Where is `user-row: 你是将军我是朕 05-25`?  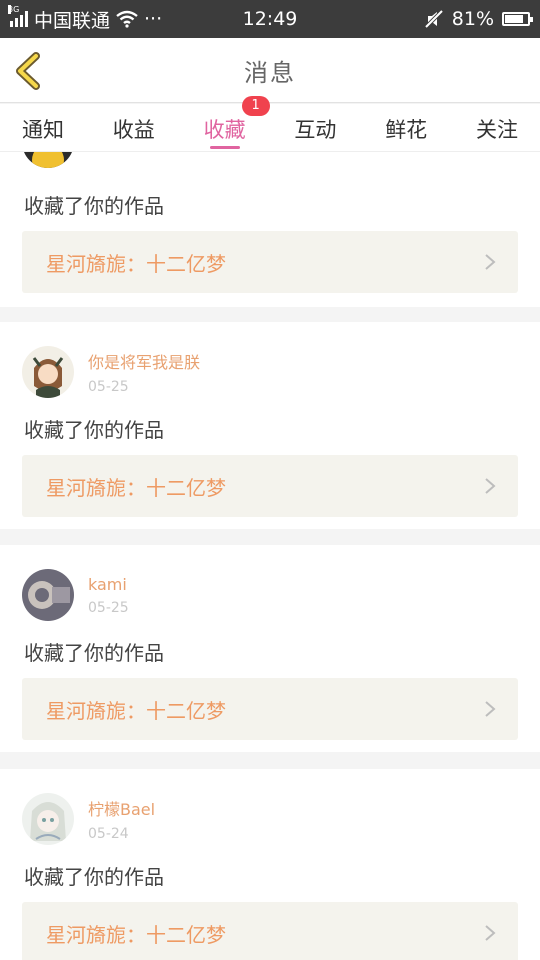
user-row: 你是将军我是朕 05-25 is located at coordinates (111, 372).